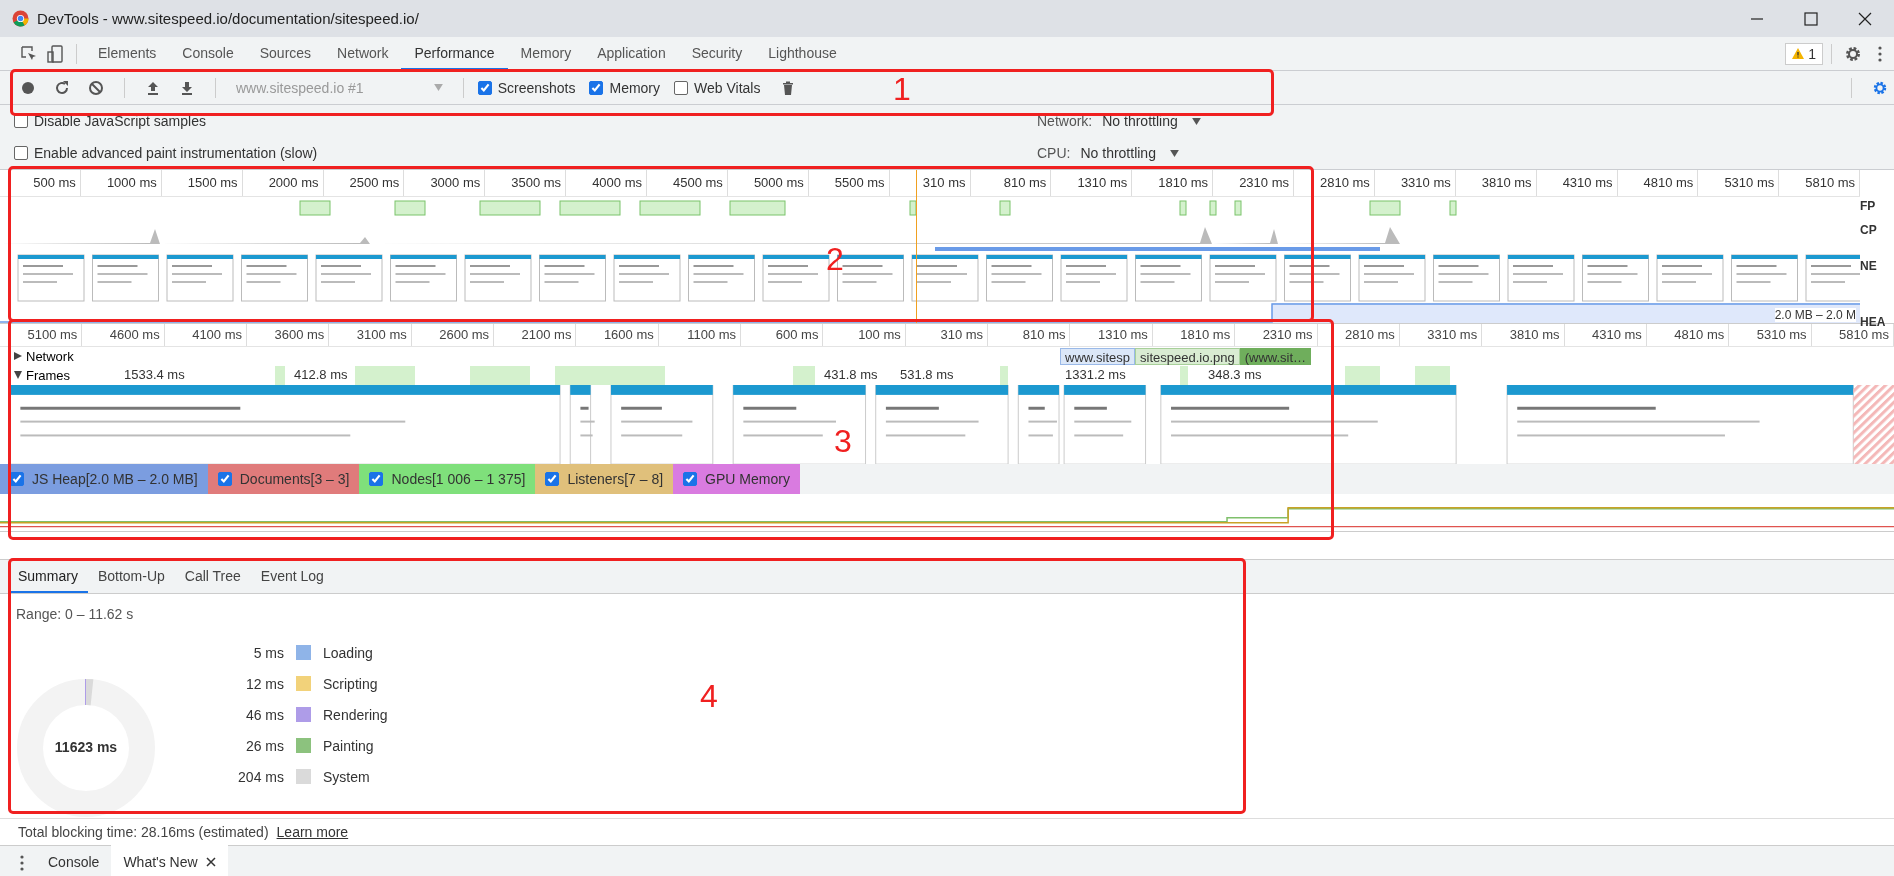  I want to click on category-name: System, so click(346, 776).